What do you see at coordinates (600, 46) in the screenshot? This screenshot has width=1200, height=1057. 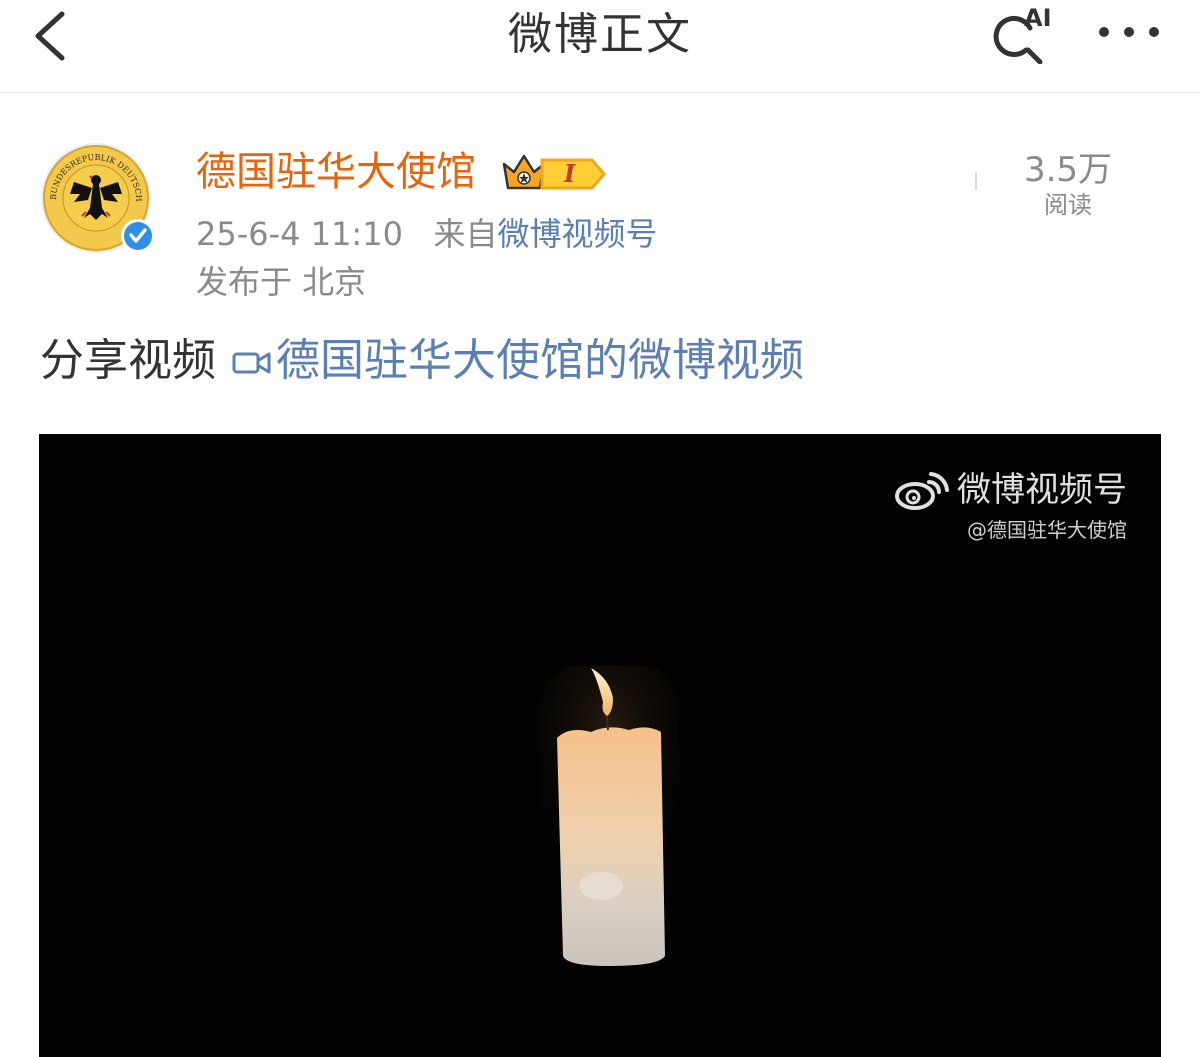 I see `top-nav-bar: 微博正文 AI` at bounding box center [600, 46].